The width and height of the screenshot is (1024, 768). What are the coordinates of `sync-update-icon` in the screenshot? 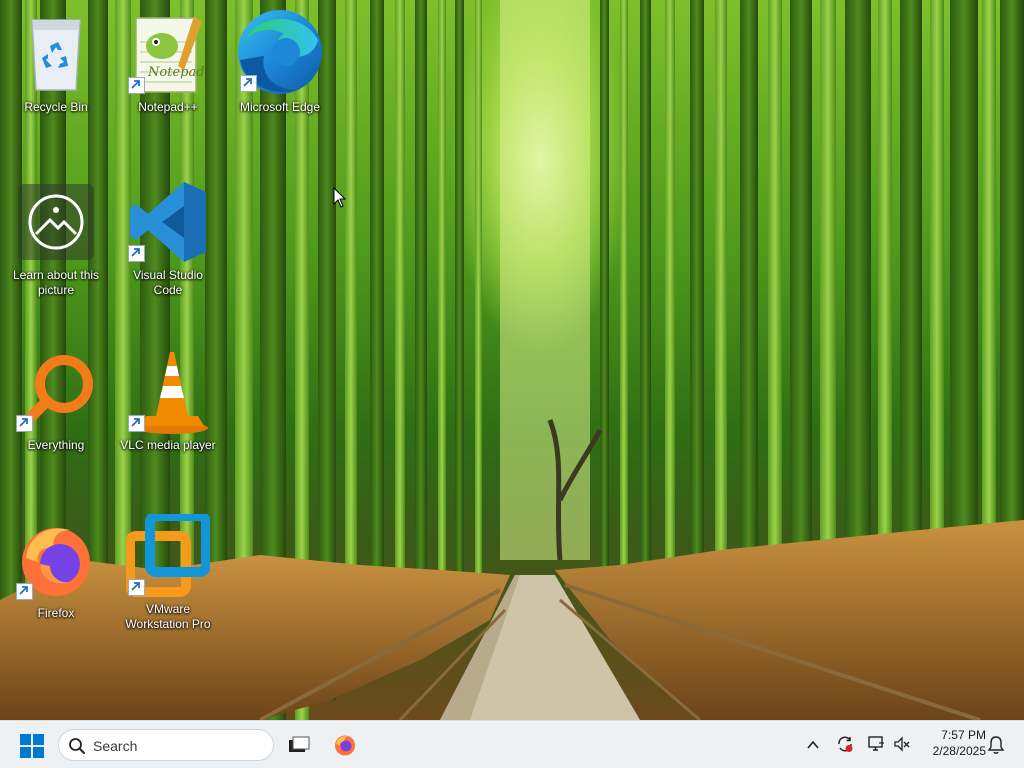 It's located at (845, 744).